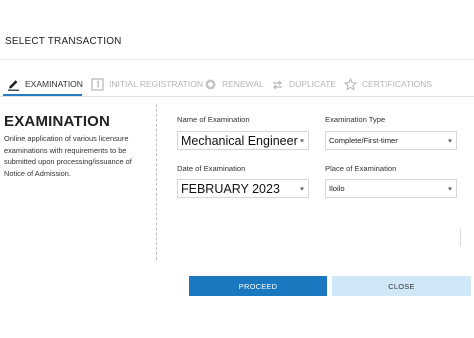 This screenshot has height=338, width=474. I want to click on name-of-examination-select: Mechanical Engineer, so click(243, 140).